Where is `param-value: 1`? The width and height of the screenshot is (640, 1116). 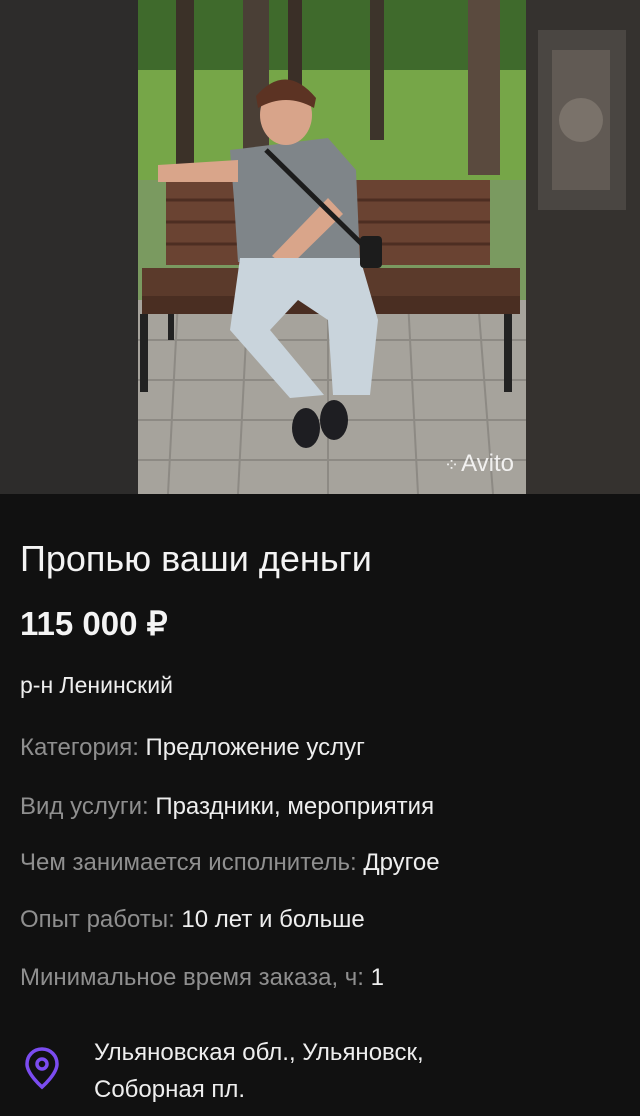 param-value: 1 is located at coordinates (377, 977).